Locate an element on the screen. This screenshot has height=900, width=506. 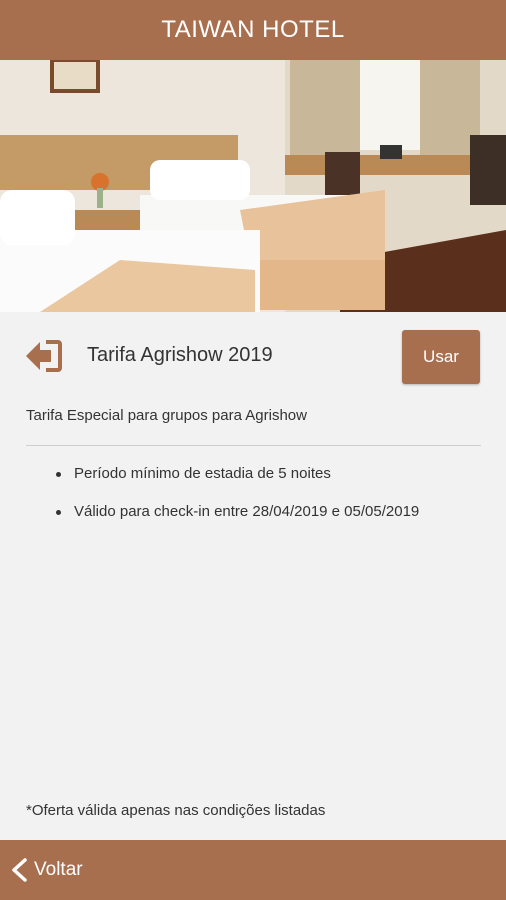
app-header: TAIWAN HOTEL is located at coordinates (253, 30).